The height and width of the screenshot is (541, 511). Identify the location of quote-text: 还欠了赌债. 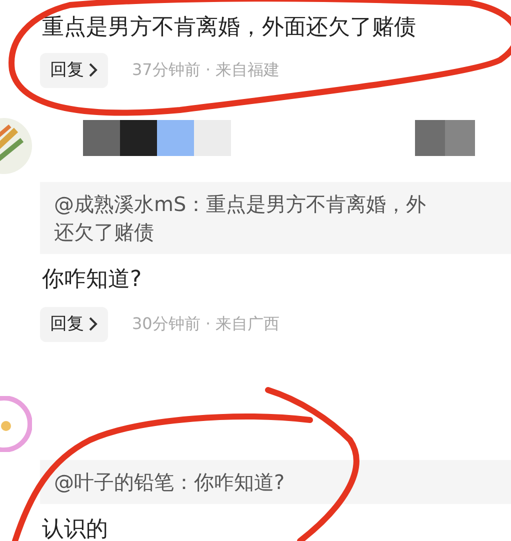
(104, 232).